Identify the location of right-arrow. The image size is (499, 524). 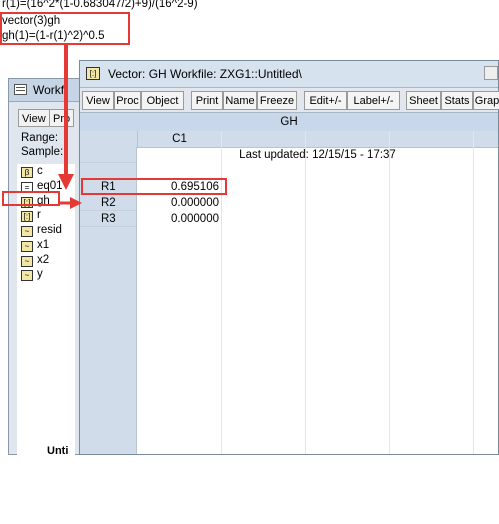
(71, 203).